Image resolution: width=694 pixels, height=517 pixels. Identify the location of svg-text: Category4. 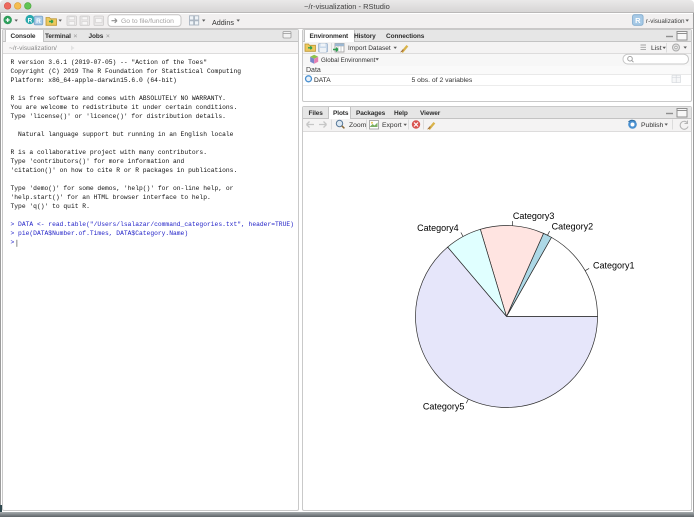
(438, 228).